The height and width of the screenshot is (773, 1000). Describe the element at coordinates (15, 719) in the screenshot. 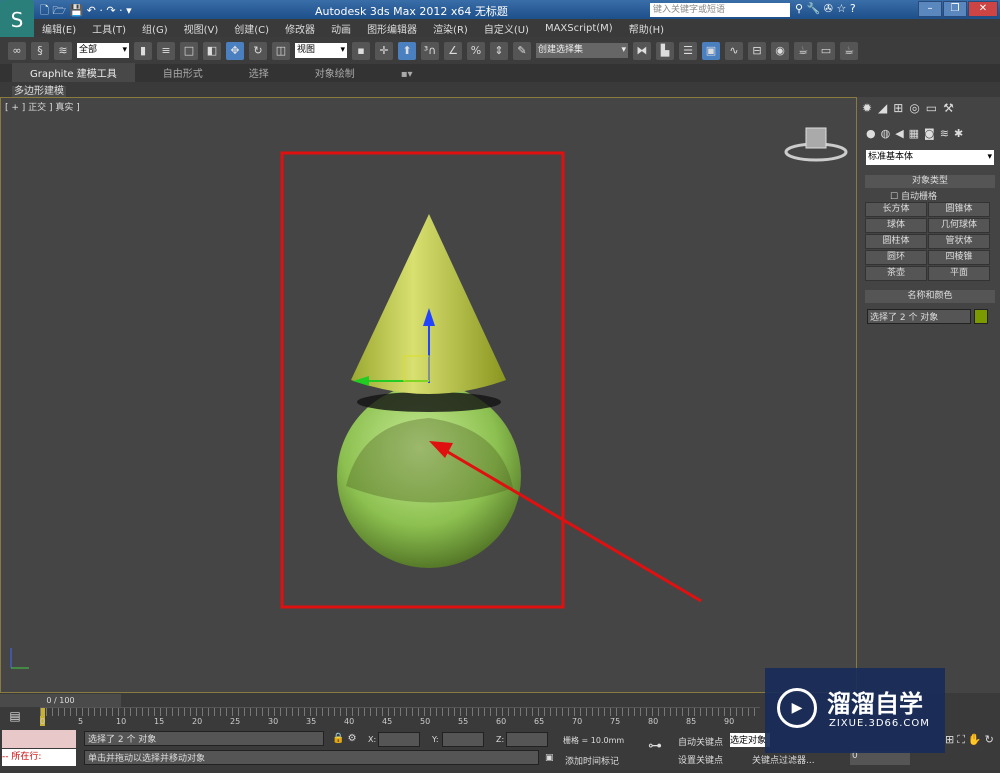

I see `track-bar-icon: ▤` at that location.